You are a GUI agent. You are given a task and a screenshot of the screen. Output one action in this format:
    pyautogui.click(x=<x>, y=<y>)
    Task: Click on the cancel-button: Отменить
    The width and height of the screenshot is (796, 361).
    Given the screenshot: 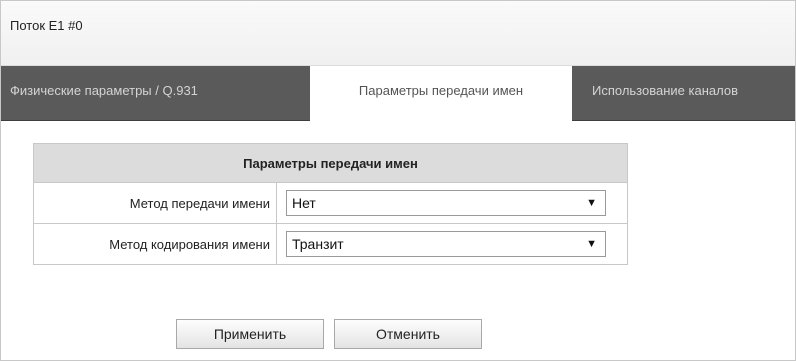 What is the action you would take?
    pyautogui.click(x=408, y=334)
    